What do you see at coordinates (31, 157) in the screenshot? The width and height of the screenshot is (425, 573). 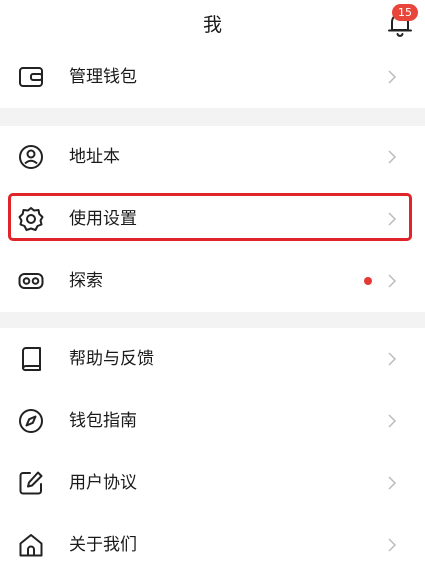 I see `user-circle-icon` at bounding box center [31, 157].